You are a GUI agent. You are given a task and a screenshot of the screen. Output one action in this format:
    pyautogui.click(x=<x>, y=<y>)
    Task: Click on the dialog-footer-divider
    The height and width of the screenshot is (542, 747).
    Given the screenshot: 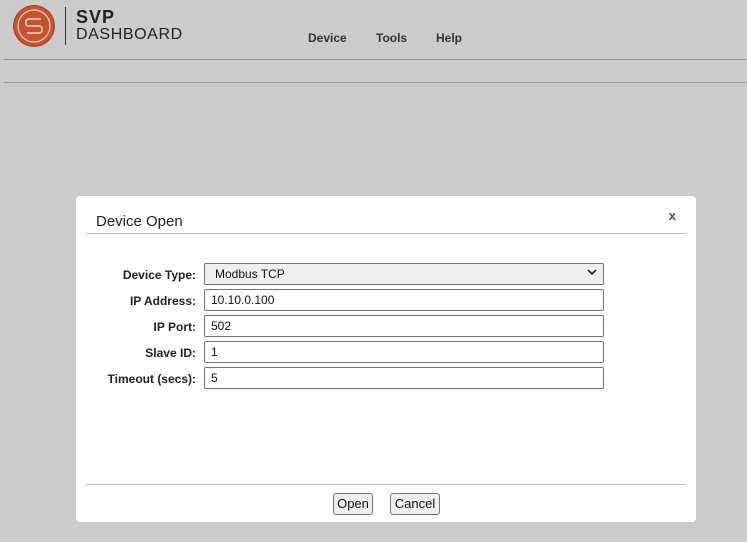 What is the action you would take?
    pyautogui.click(x=386, y=484)
    